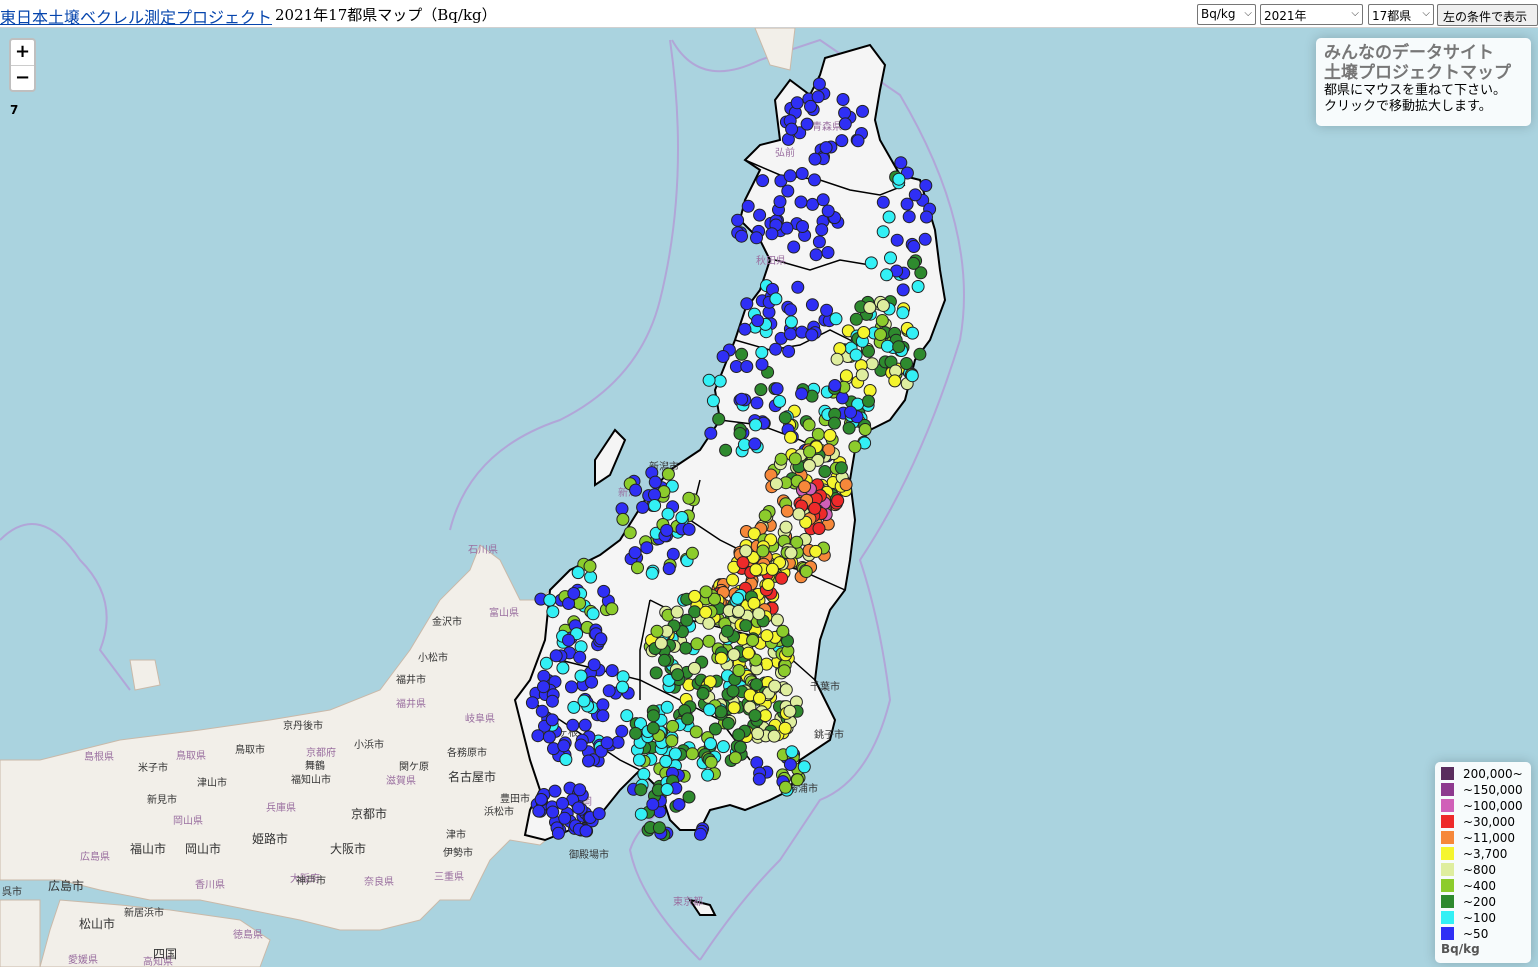 This screenshot has width=1538, height=967. I want to click on zoom-in-button: +, so click(22, 53).